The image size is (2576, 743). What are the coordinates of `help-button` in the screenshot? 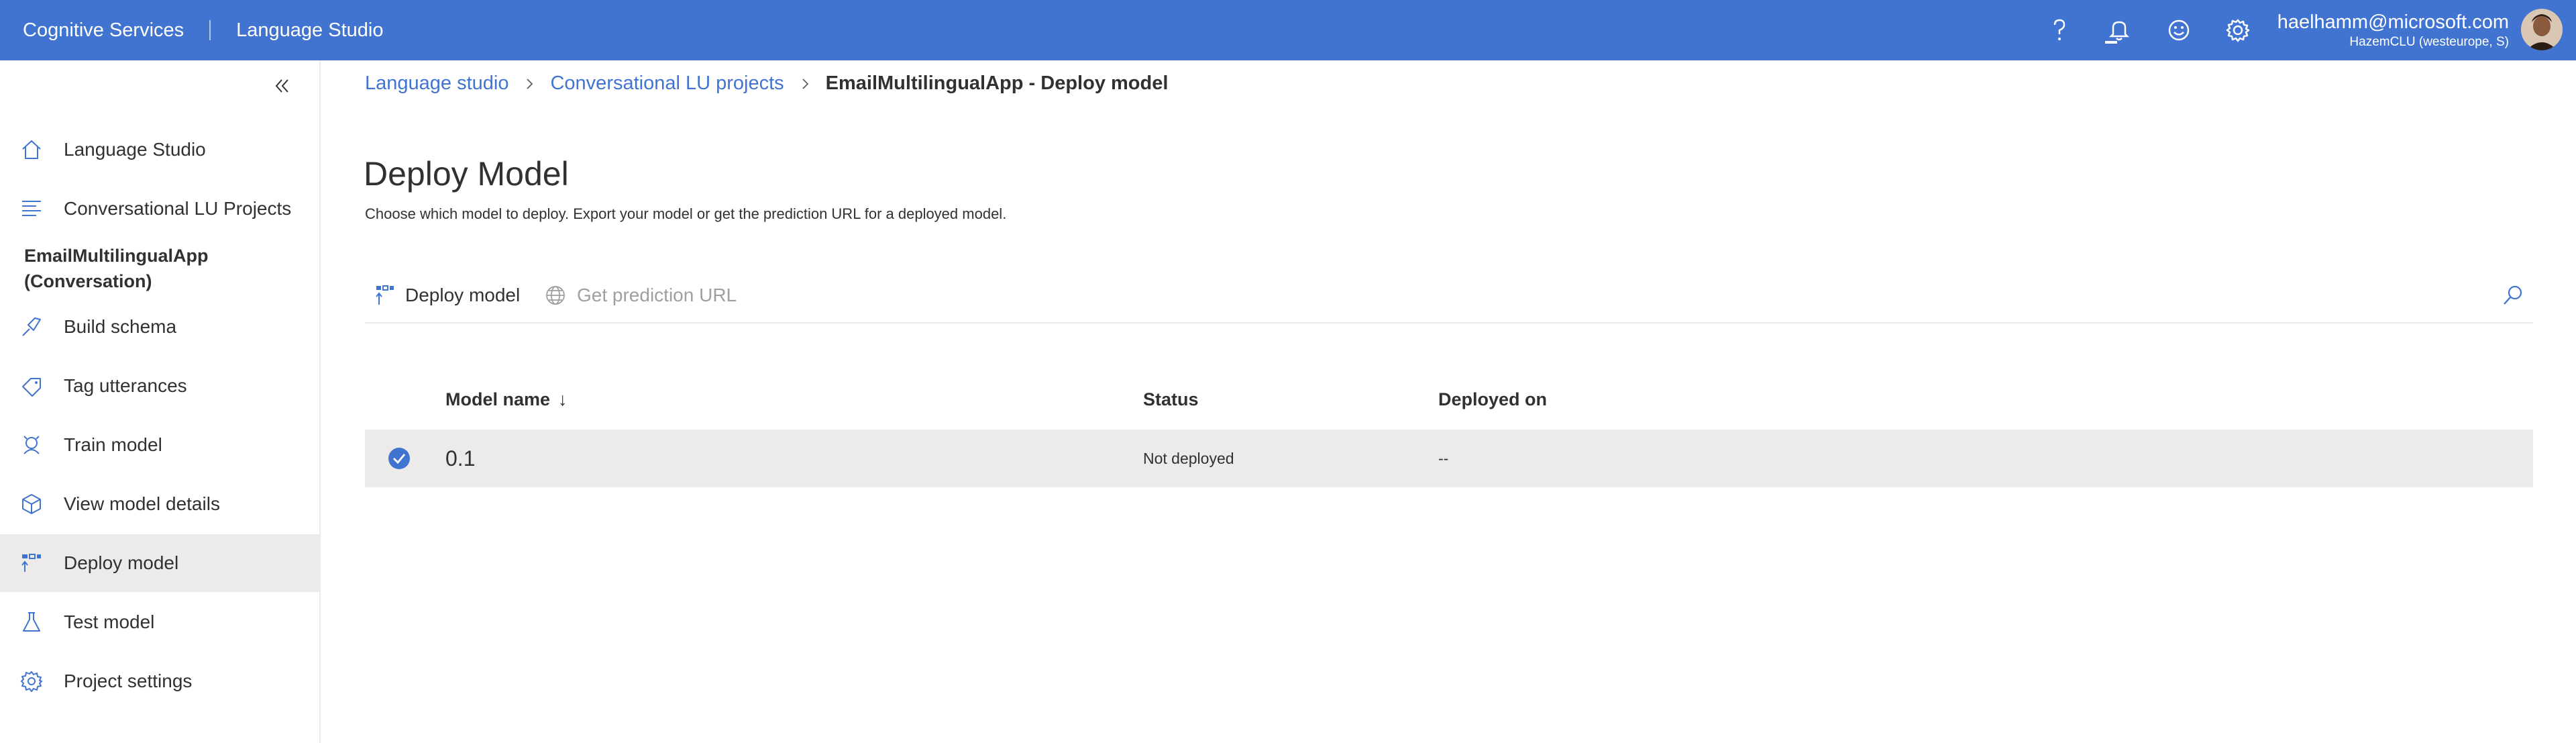 It's located at (2059, 30).